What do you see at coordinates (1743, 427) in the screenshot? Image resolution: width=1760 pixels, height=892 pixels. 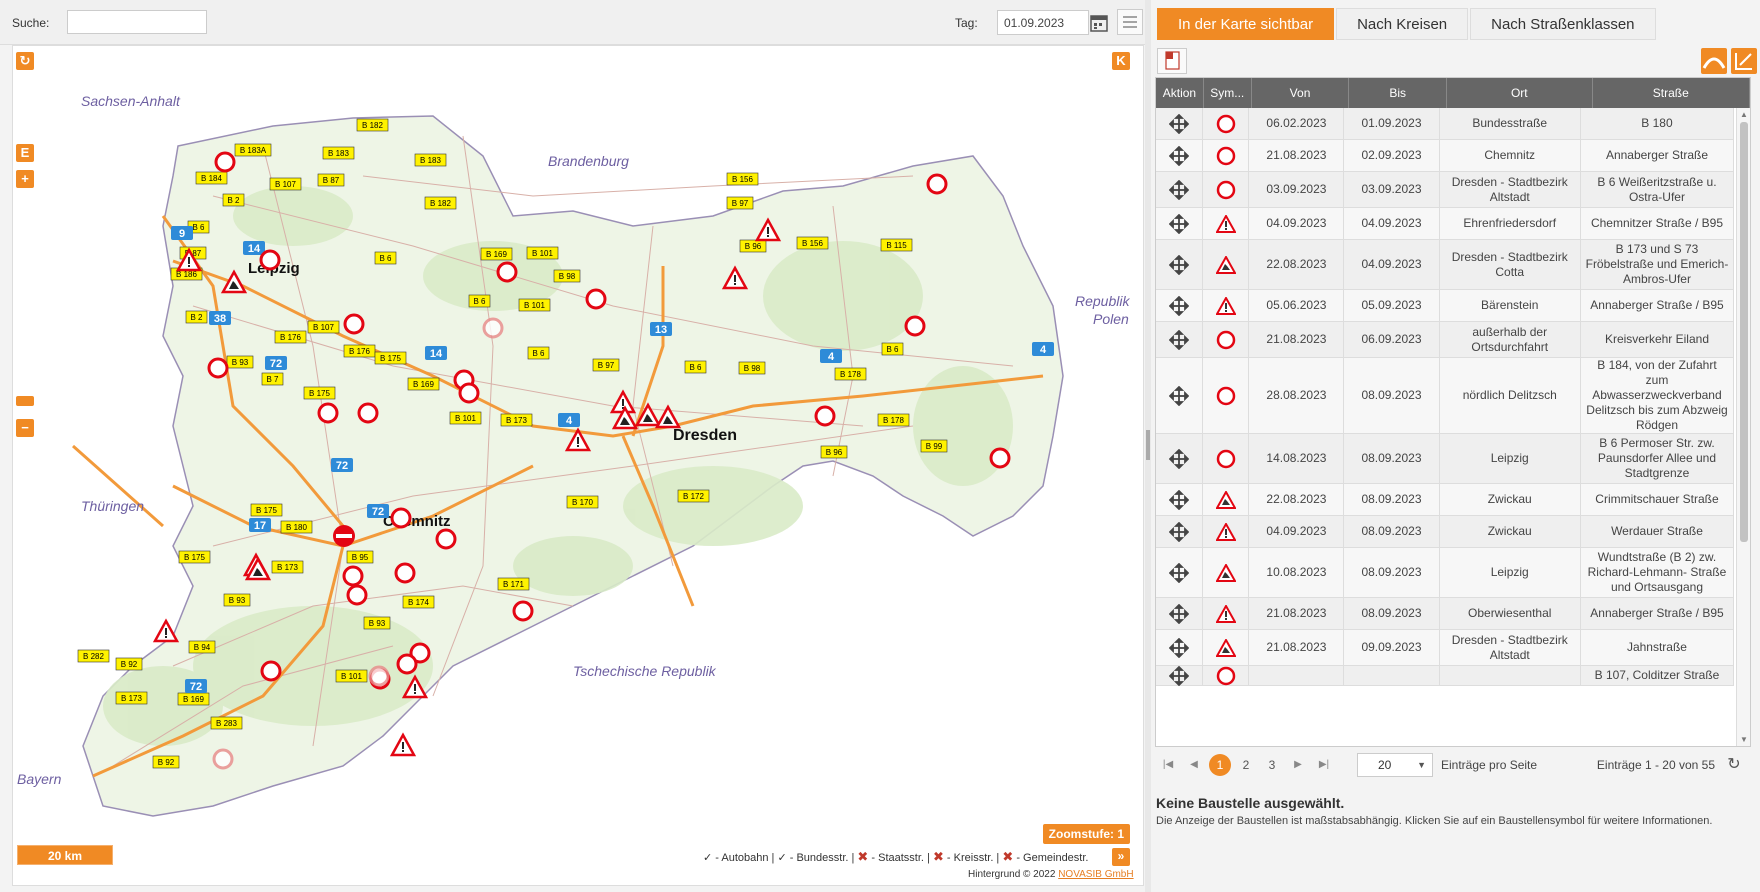 I see `table-scrollbar: ▲ ▼` at bounding box center [1743, 427].